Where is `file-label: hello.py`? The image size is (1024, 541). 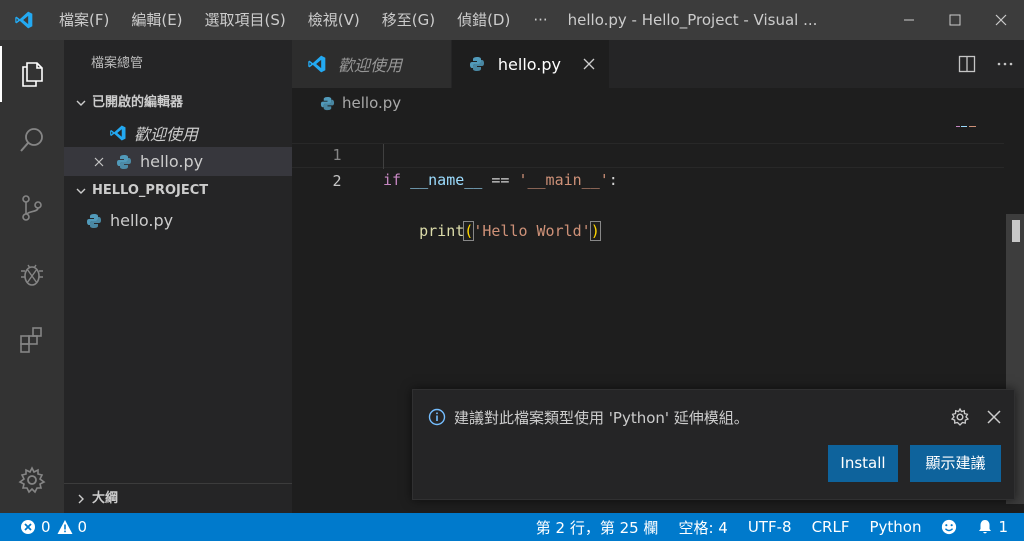
file-label: hello.py is located at coordinates (142, 220).